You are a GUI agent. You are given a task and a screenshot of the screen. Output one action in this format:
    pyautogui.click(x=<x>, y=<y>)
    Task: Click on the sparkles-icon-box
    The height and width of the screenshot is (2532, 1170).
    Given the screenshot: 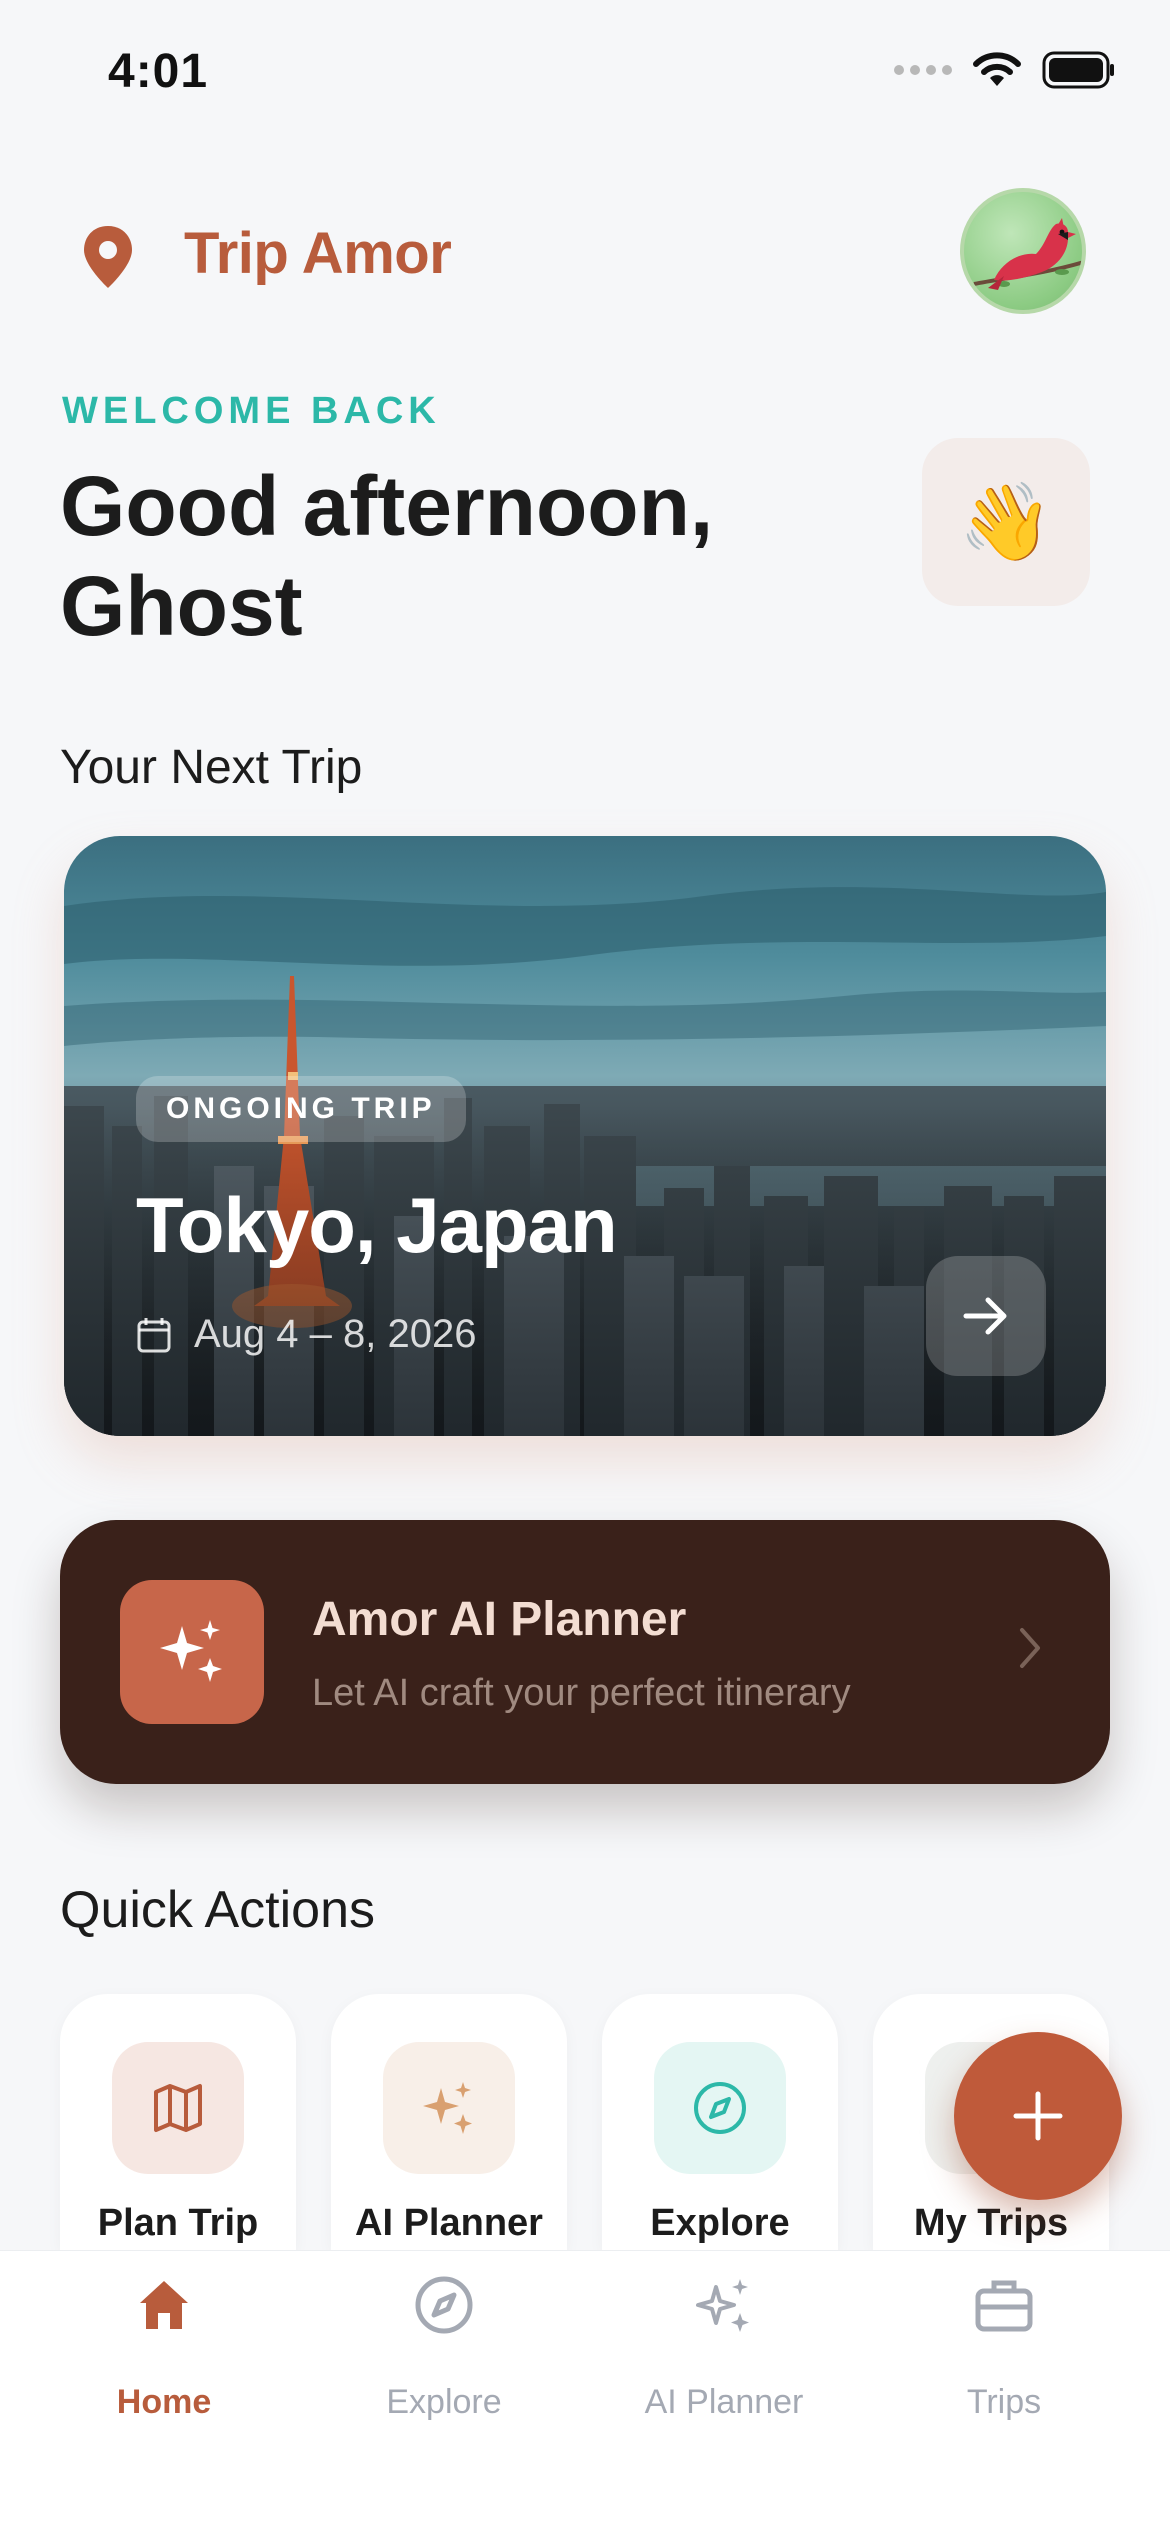 What is the action you would take?
    pyautogui.click(x=449, y=2108)
    